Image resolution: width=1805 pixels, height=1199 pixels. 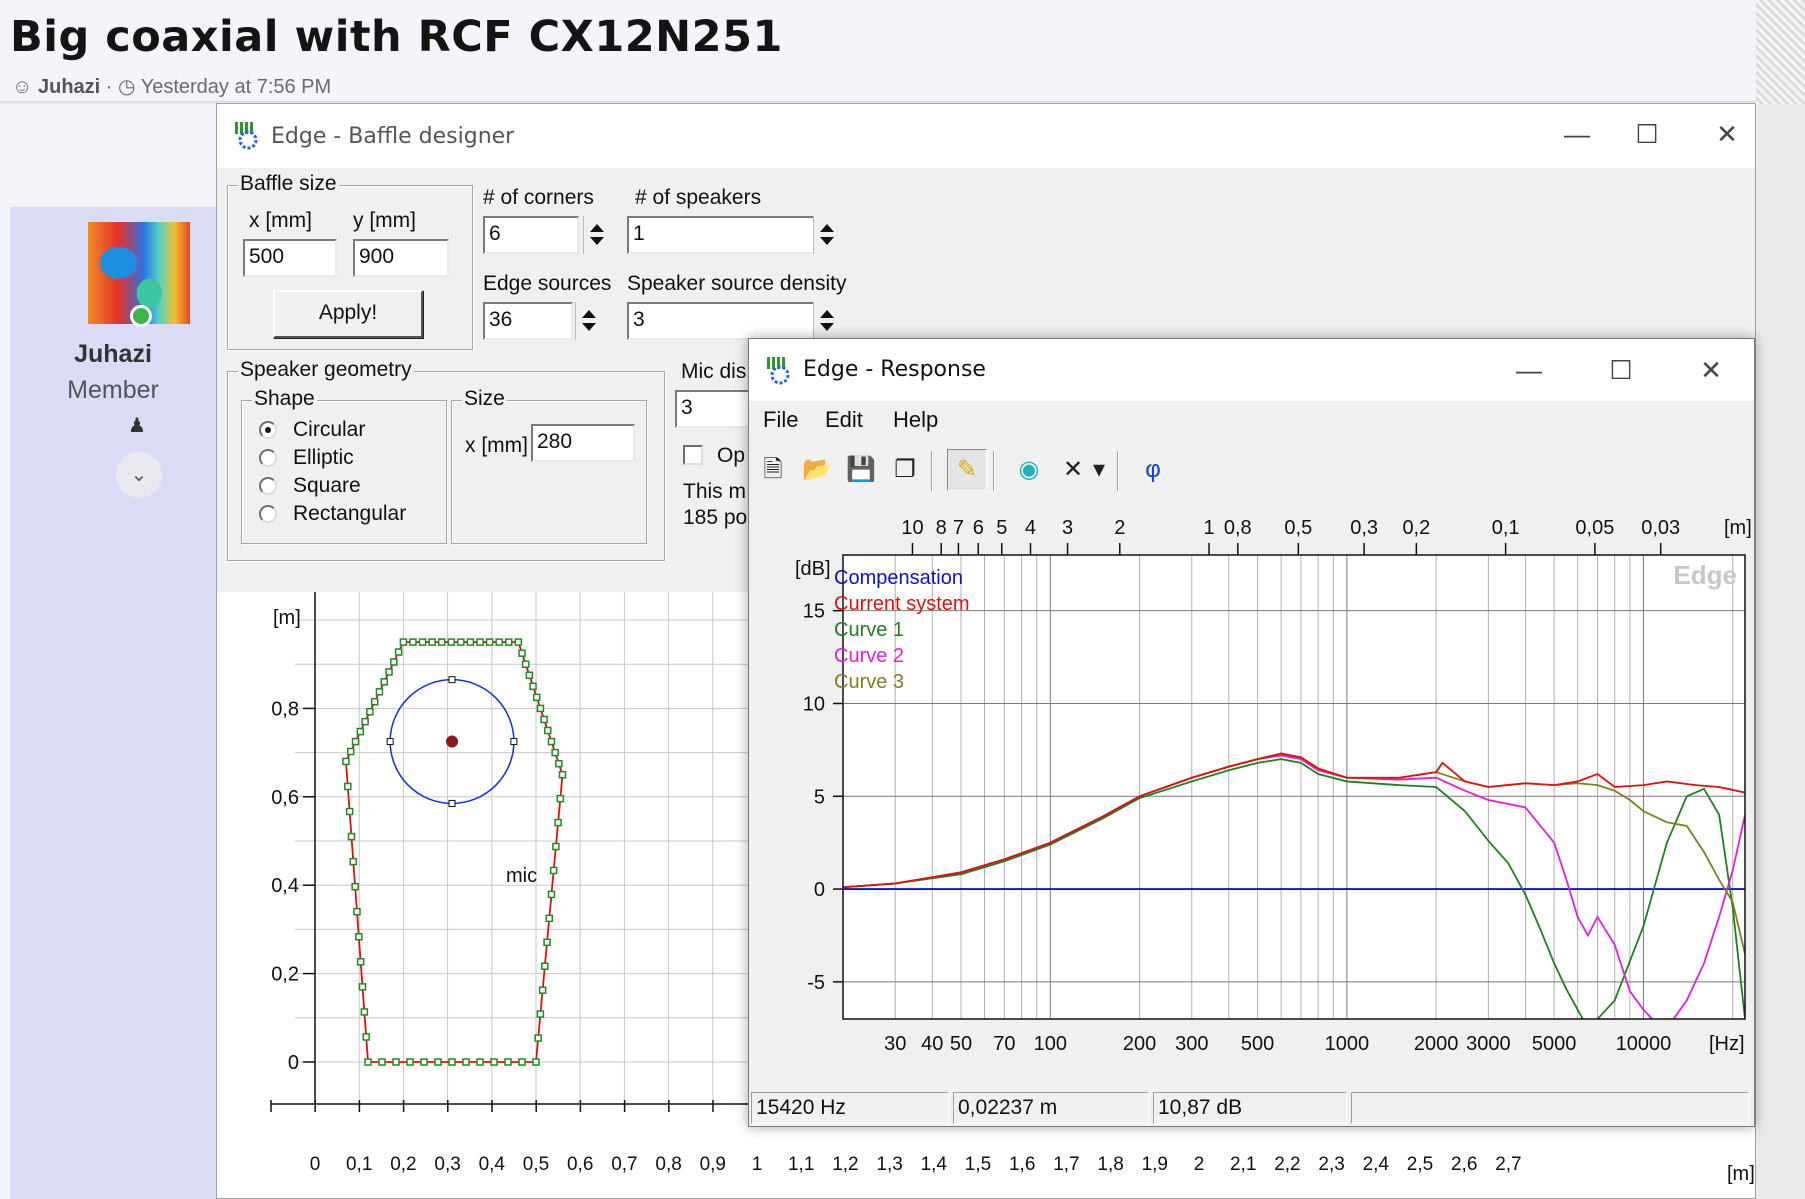 What do you see at coordinates (268, 486) in the screenshot?
I see `shape-square-radio` at bounding box center [268, 486].